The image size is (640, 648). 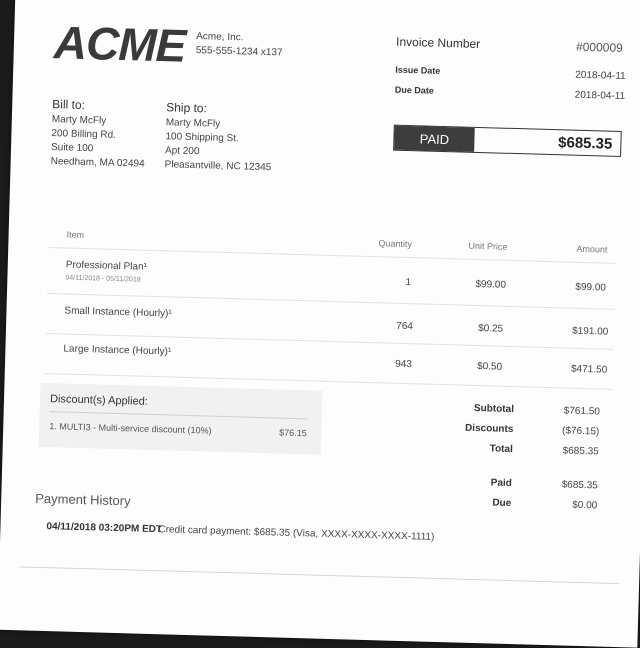 I want to click on discount-item: 1. MULTI3 - Multi-service discount (10%), so click(x=130, y=428).